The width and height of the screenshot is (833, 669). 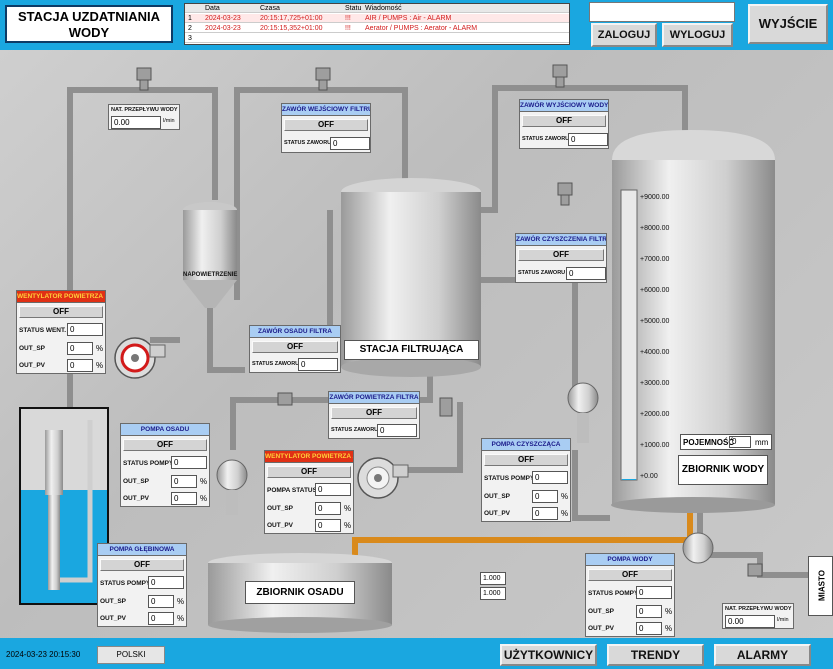 I want to click on col-message: Wiadomość, so click(x=383, y=8).